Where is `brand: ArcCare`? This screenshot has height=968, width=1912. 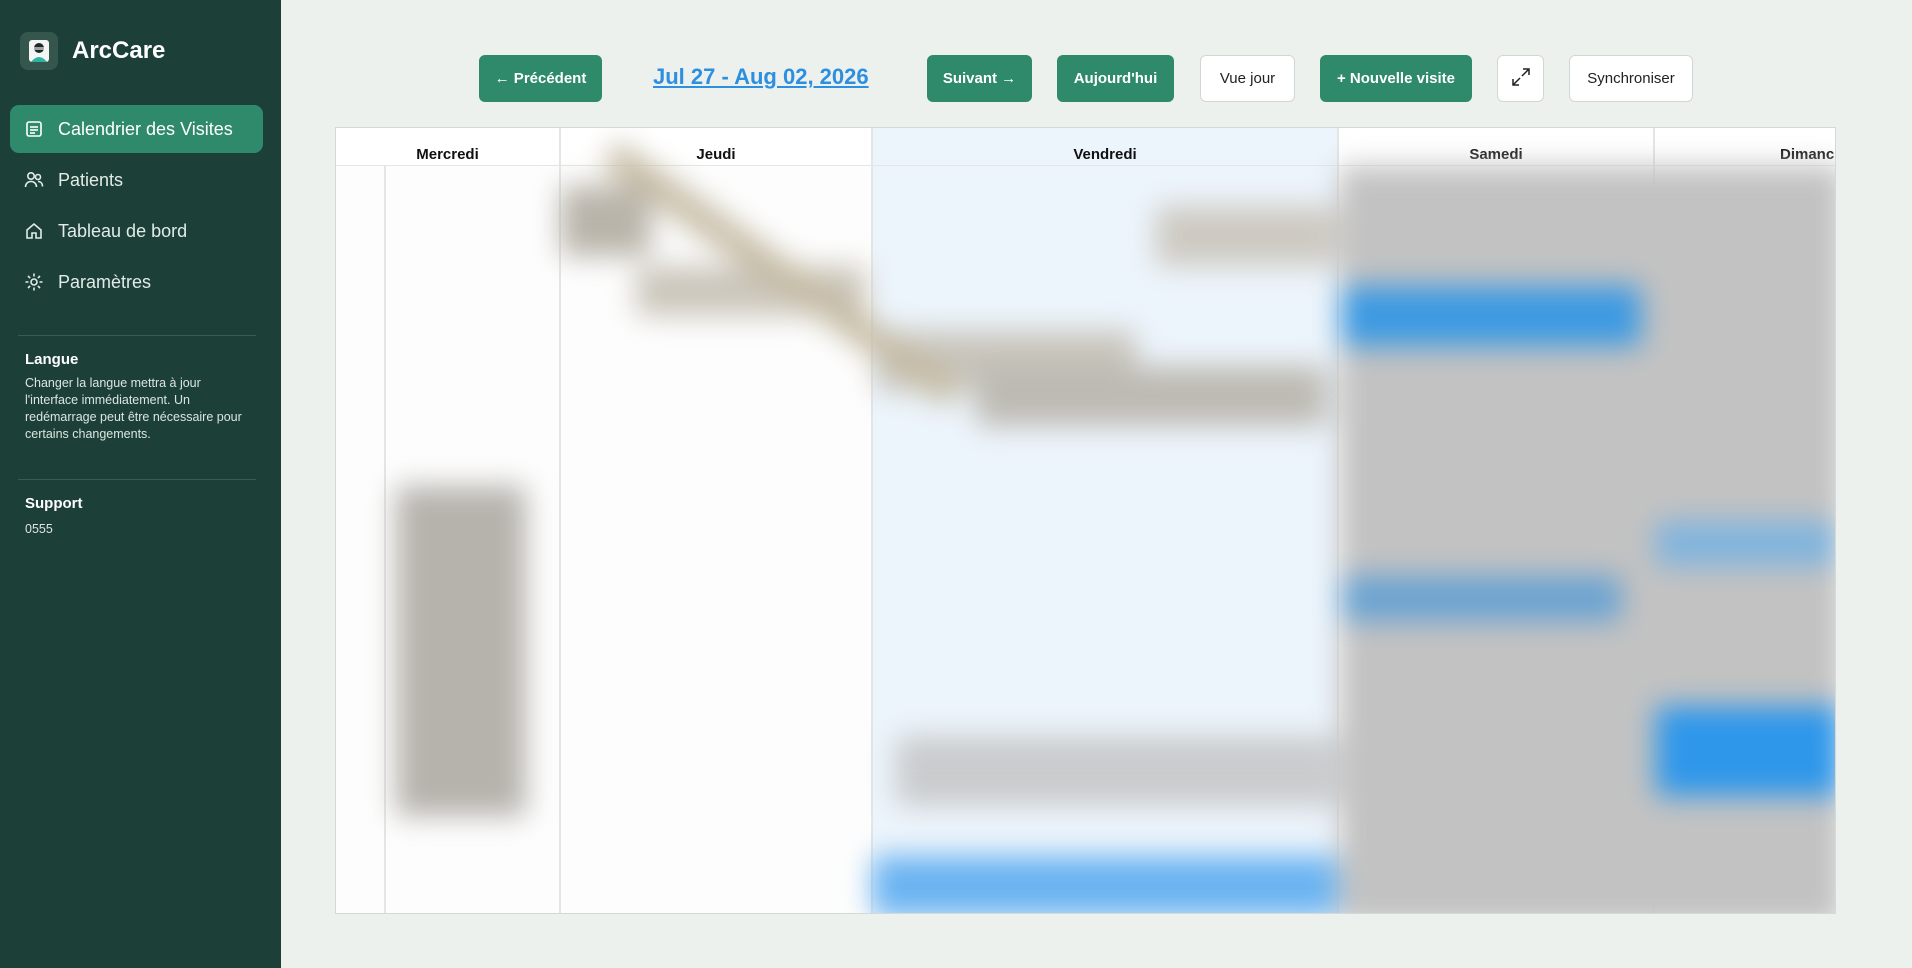
brand: ArcCare is located at coordinates (92, 51).